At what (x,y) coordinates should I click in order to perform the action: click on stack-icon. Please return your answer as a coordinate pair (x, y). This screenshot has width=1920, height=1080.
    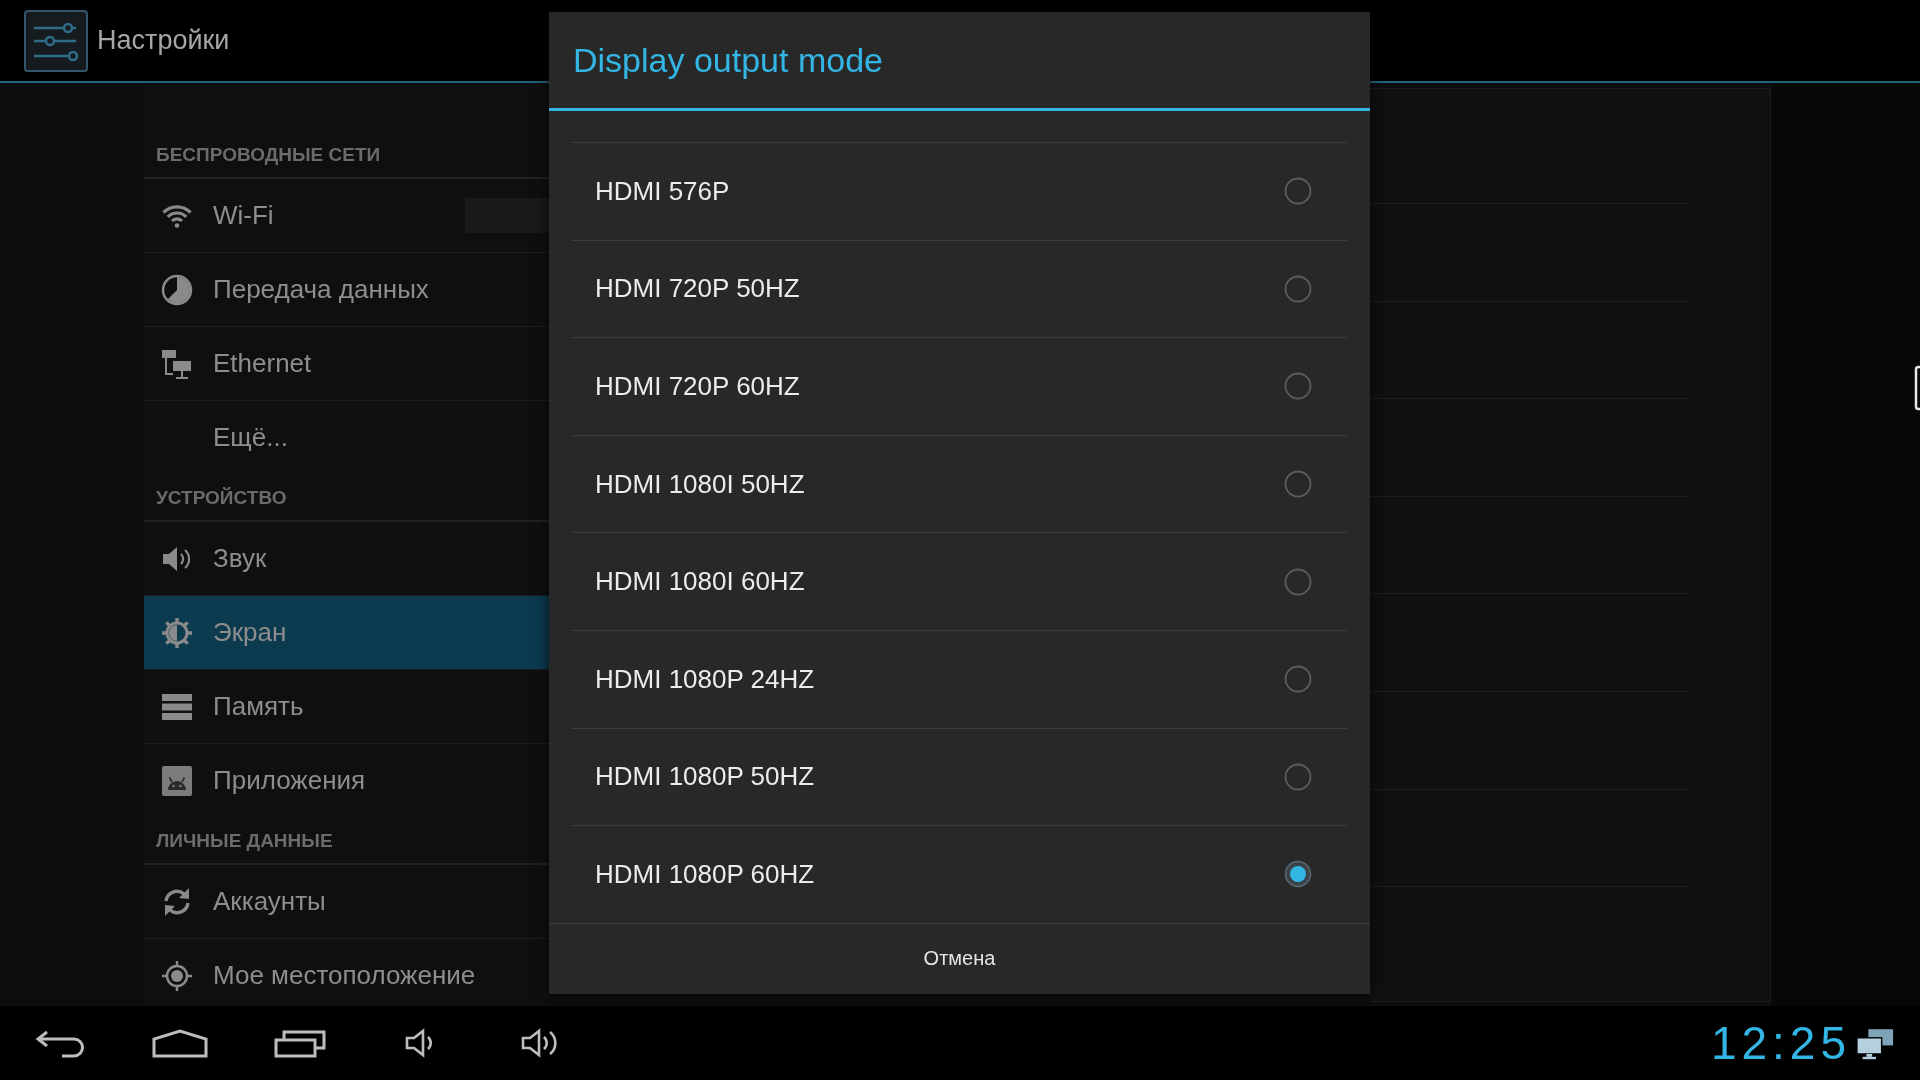
    Looking at the image, I should click on (177, 706).